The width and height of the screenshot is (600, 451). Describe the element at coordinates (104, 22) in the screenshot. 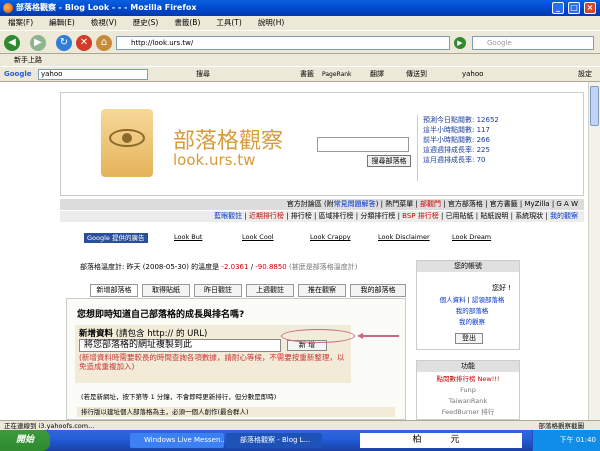

I see `menu-view: 檢視(V)` at that location.